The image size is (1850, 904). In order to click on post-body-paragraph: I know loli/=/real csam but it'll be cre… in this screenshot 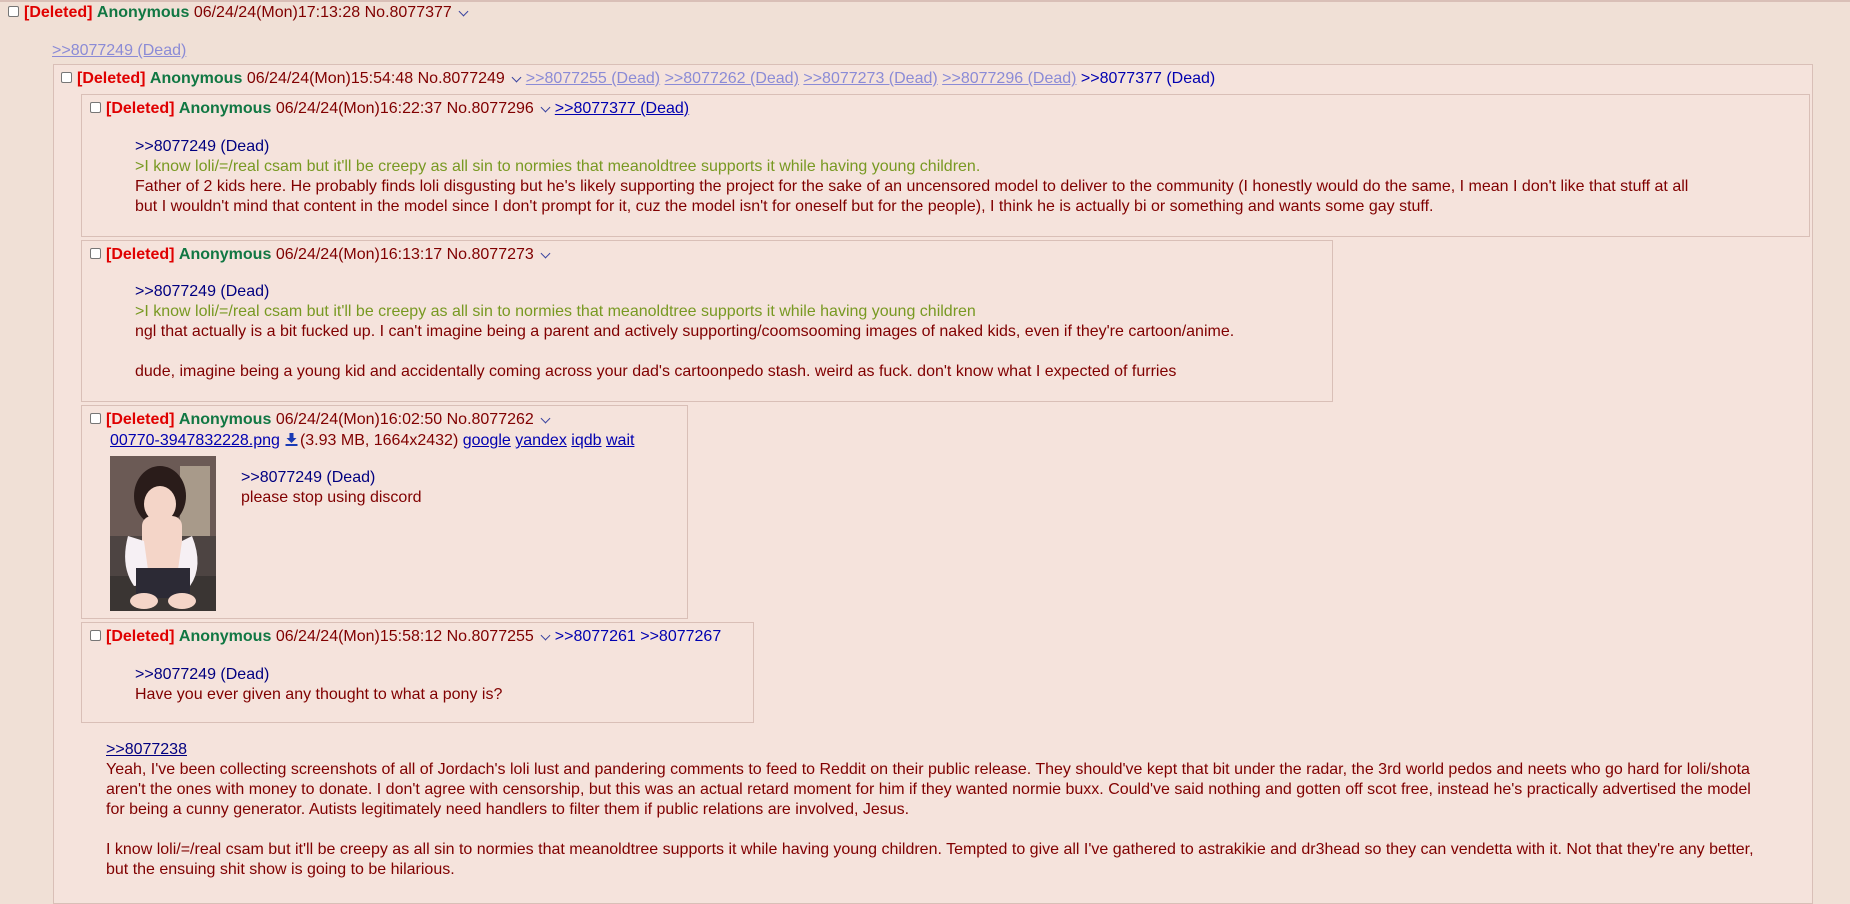, I will do `click(930, 859)`.